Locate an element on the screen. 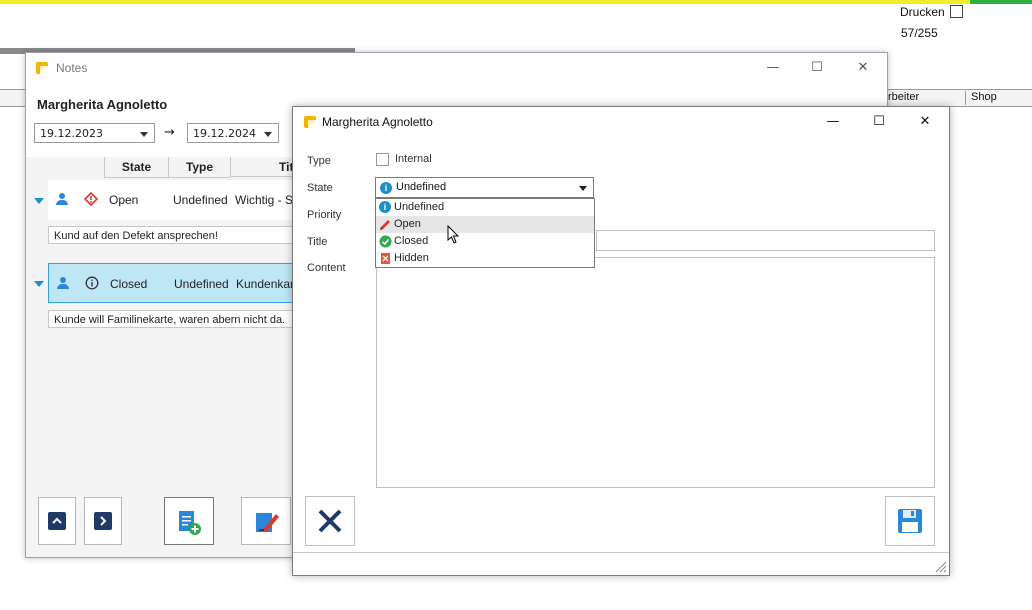 This screenshot has height=610, width=1032. chevron-up-icon is located at coordinates (57, 521).